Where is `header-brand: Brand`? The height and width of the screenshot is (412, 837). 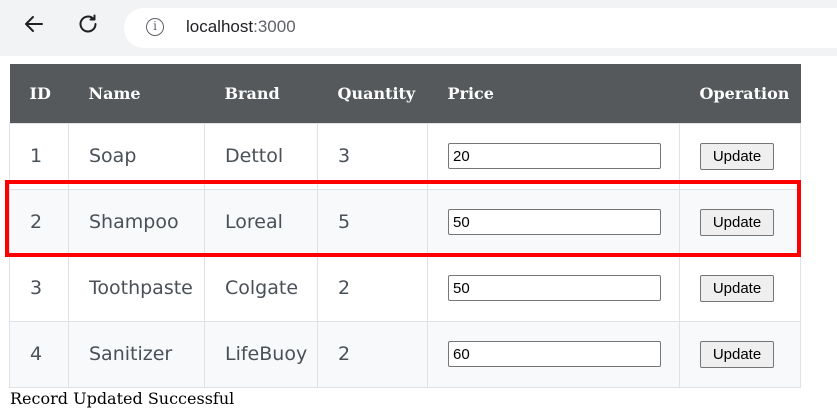
header-brand: Brand is located at coordinates (261, 93).